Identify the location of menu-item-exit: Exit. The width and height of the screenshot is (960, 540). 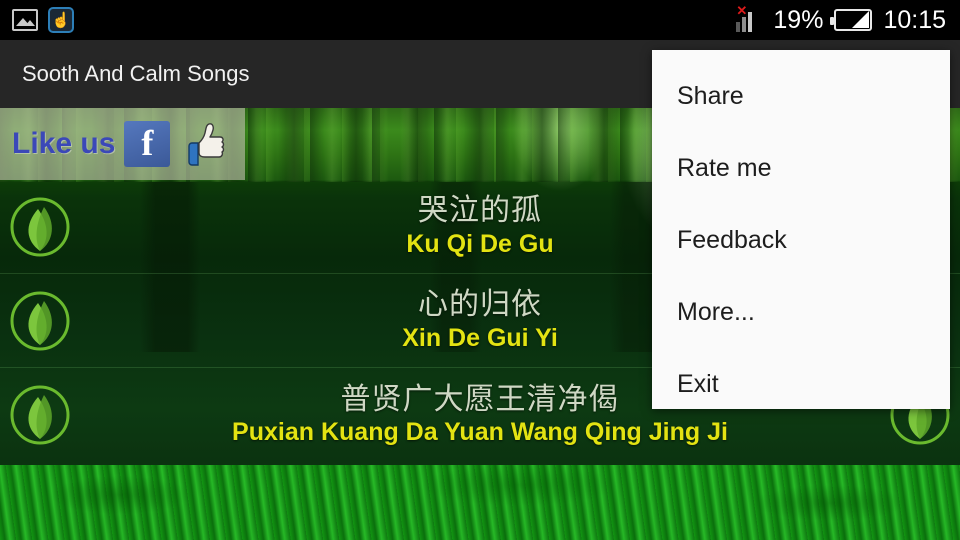
(801, 384).